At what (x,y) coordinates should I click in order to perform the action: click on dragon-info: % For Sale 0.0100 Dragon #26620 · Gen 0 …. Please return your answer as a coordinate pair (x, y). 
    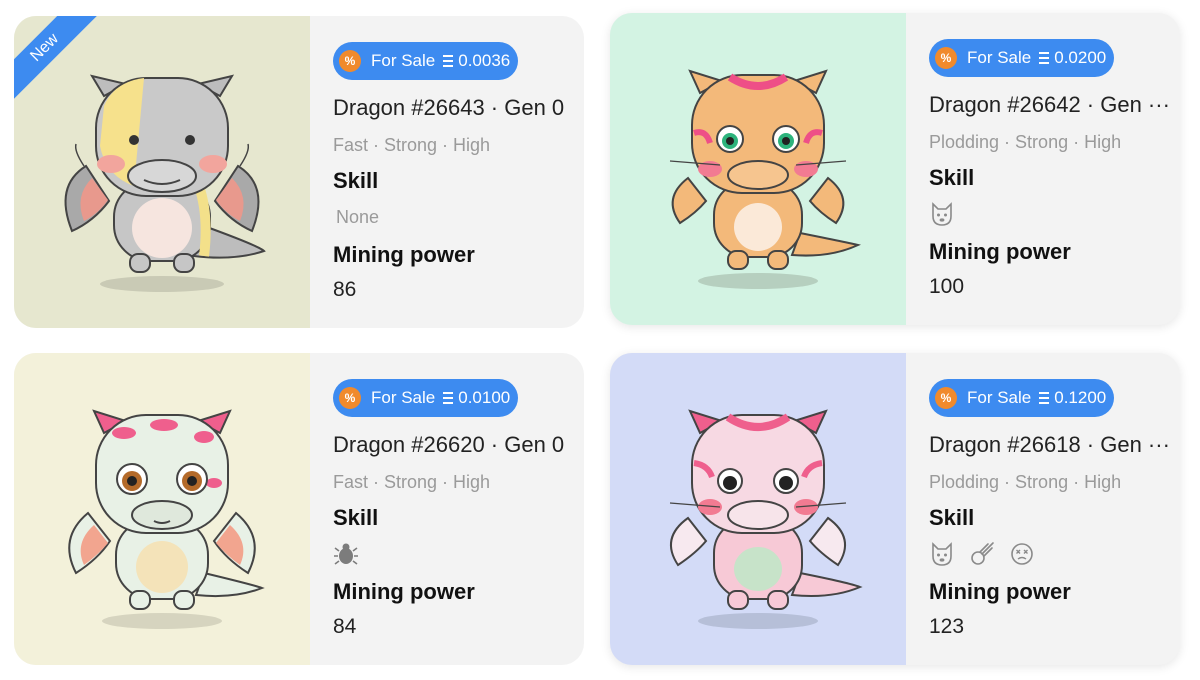
    Looking at the image, I should click on (447, 509).